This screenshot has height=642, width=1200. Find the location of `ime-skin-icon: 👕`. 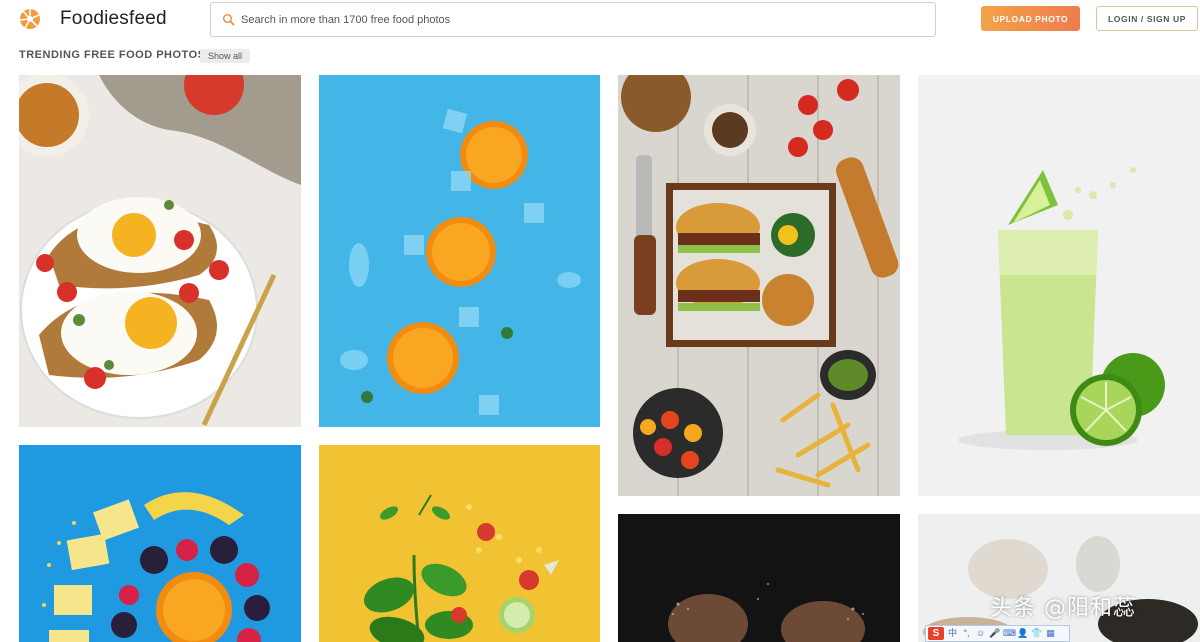

ime-skin-icon: 👕 is located at coordinates (1036, 633).